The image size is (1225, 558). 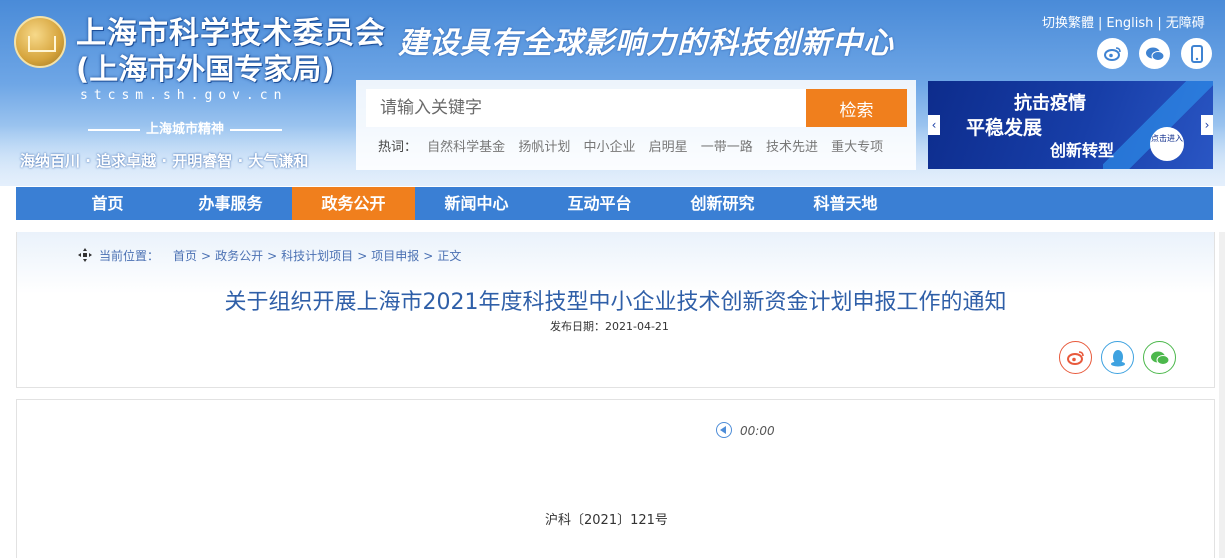 What do you see at coordinates (1129, 23) in the screenshot?
I see `english-link: English` at bounding box center [1129, 23].